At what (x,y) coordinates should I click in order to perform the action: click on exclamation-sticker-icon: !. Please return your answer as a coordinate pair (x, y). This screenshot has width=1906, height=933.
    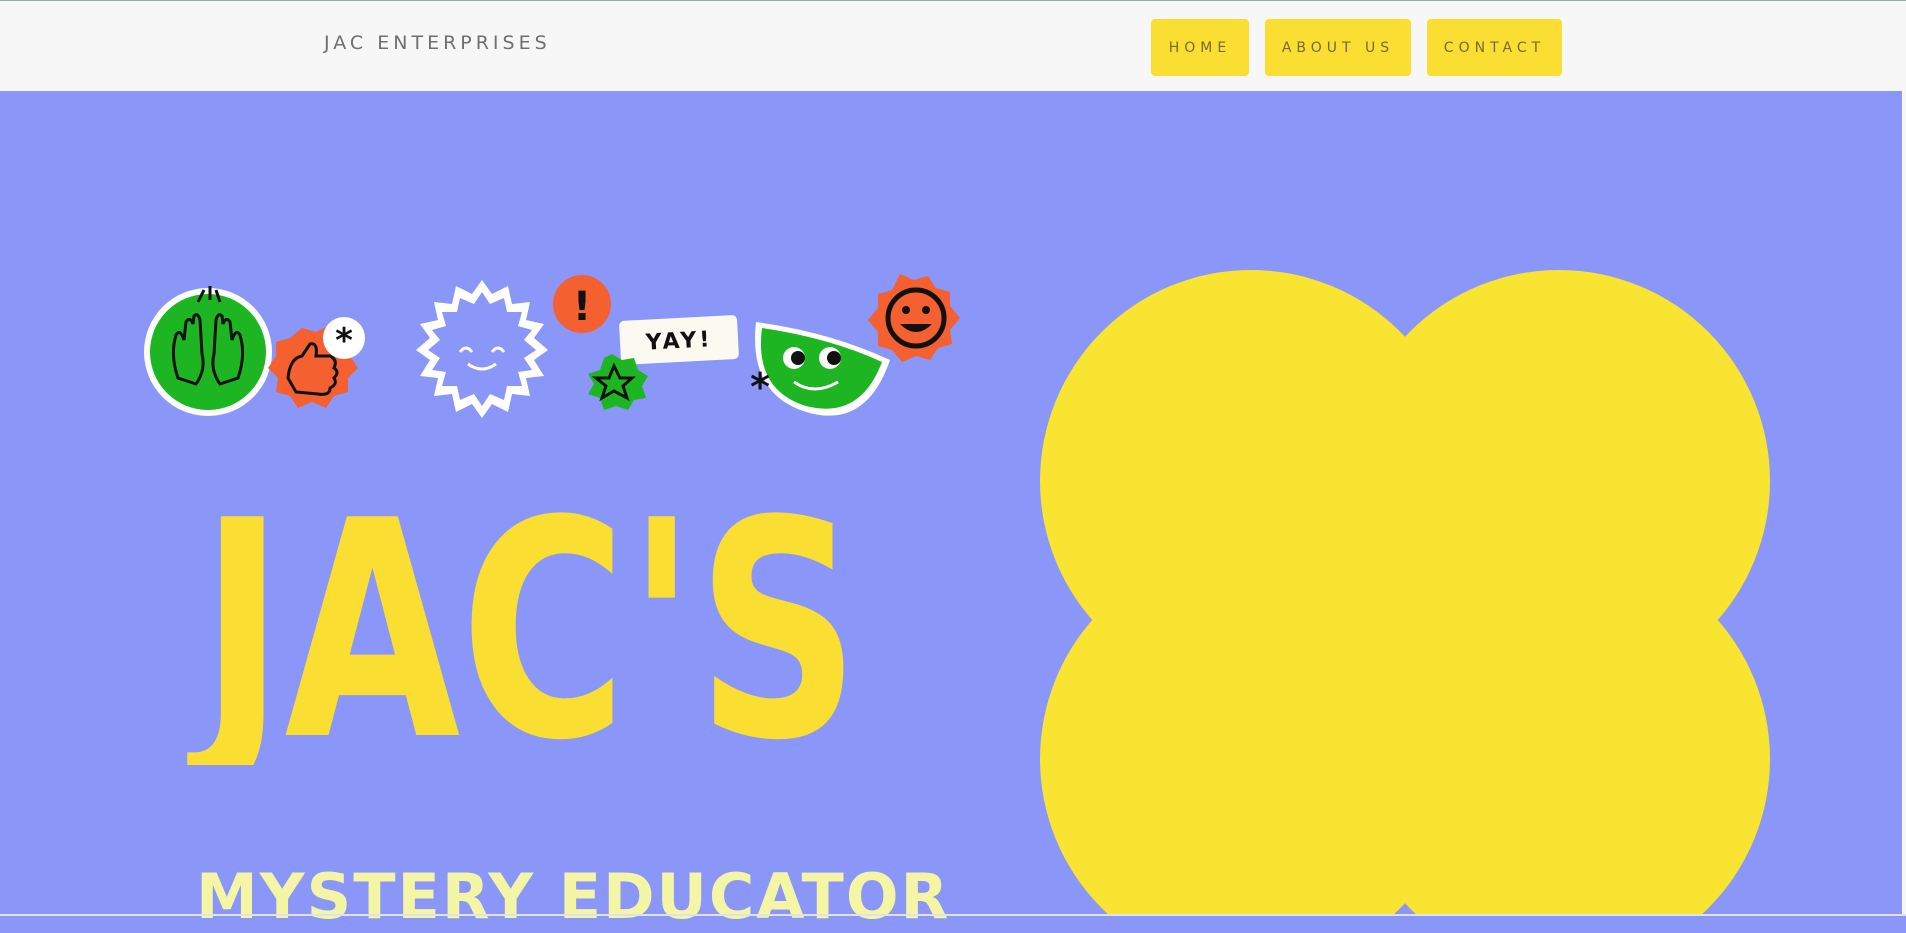
    Looking at the image, I should click on (582, 304).